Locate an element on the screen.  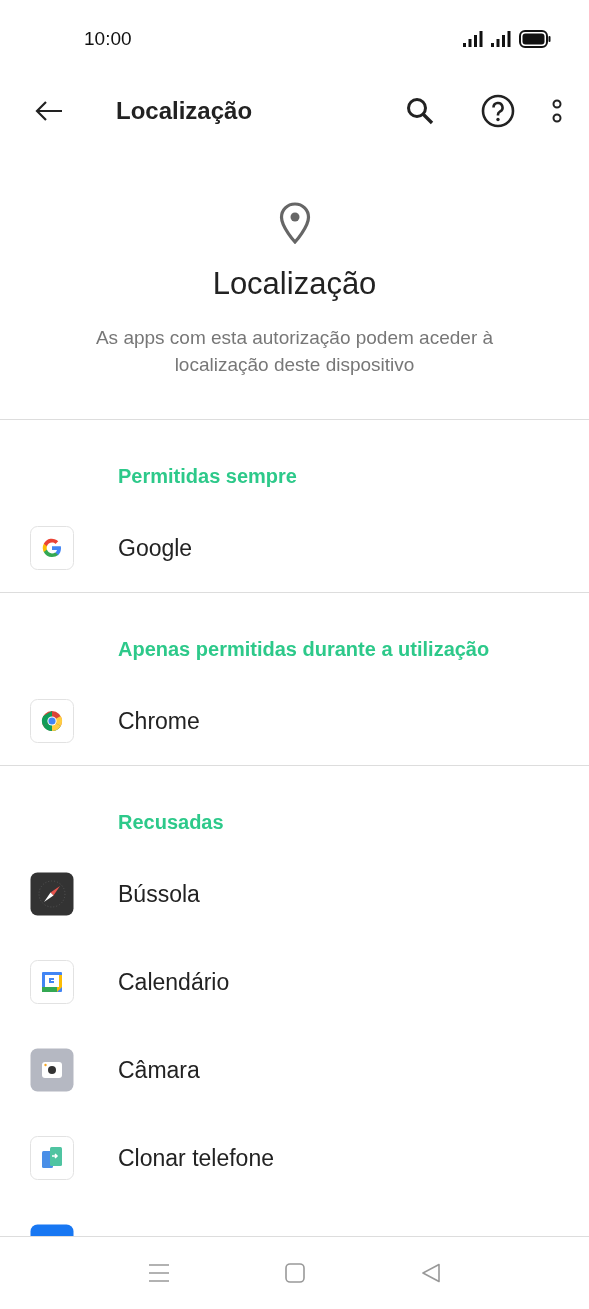
phone-transfer-icon is located at coordinates (52, 1158).